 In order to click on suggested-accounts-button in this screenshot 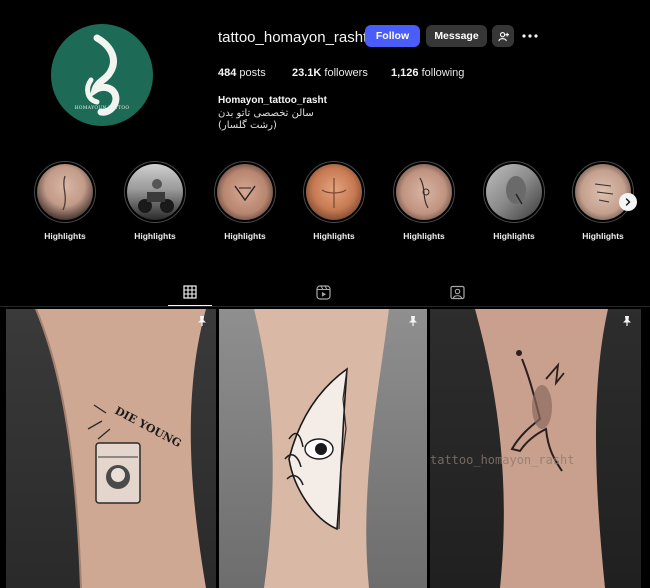, I will do `click(503, 36)`.